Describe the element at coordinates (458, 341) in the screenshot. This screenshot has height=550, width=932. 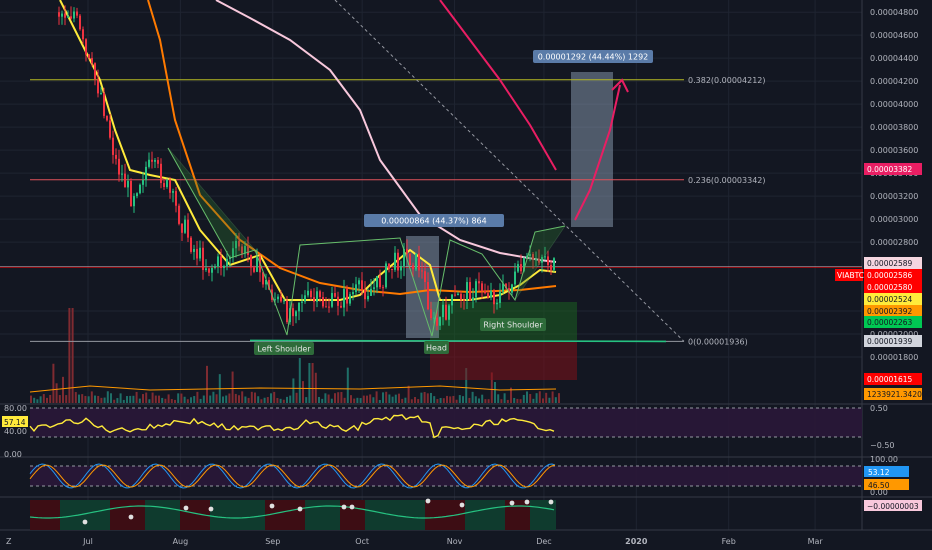
I see `neckline` at that location.